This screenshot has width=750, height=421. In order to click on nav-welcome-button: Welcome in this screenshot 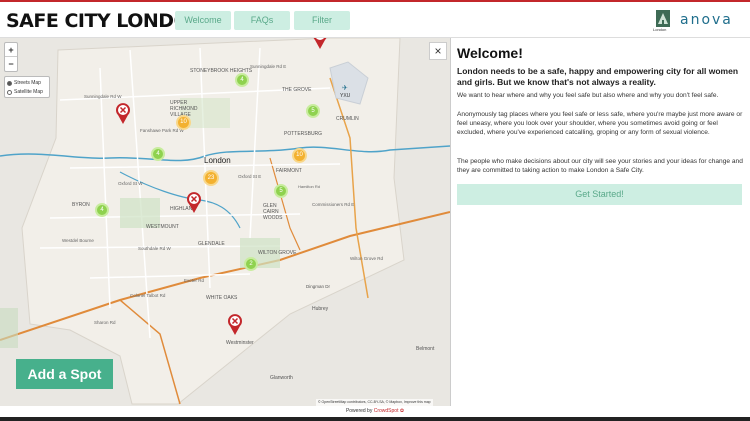, I will do `click(203, 20)`.